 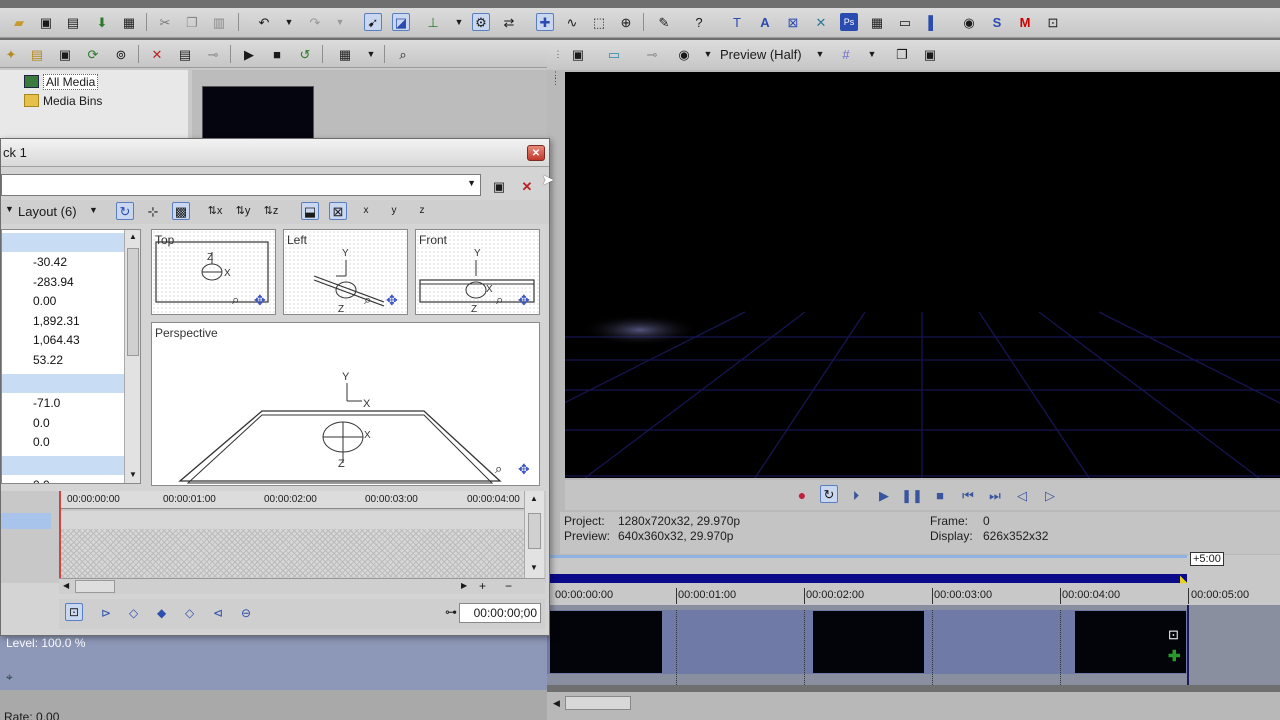 What do you see at coordinates (241, 185) in the screenshot?
I see `preset-select: ▼` at bounding box center [241, 185].